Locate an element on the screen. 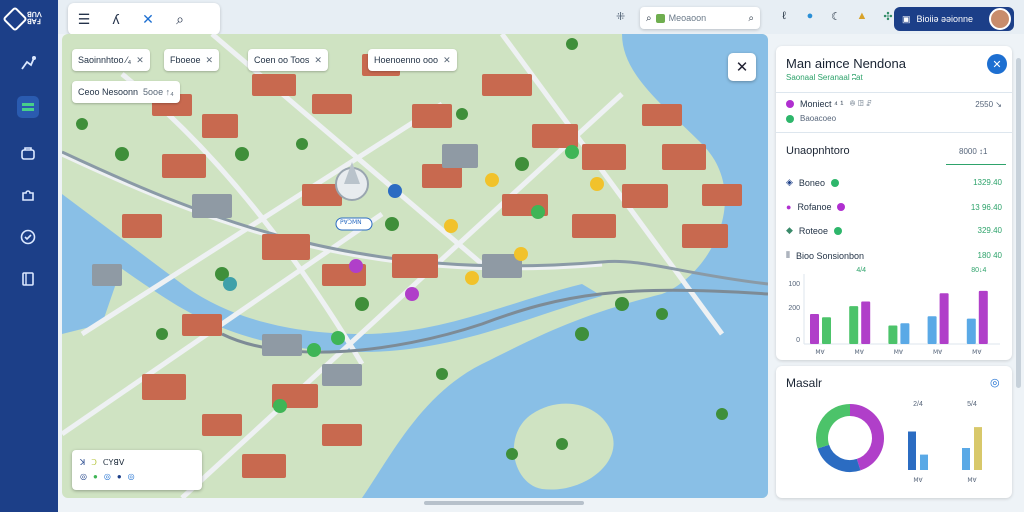  filter-chip-2: Fboeoe ✕ is located at coordinates (192, 60).